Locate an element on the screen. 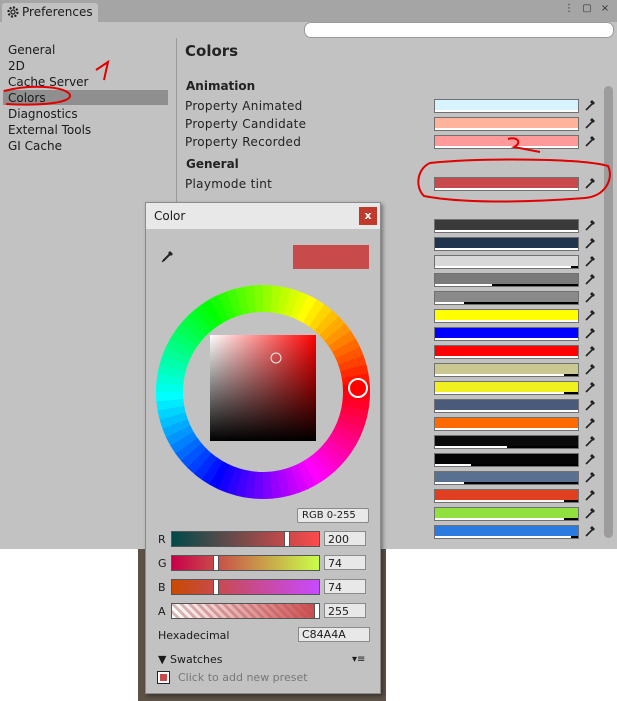  color-wheel is located at coordinates (263, 392).